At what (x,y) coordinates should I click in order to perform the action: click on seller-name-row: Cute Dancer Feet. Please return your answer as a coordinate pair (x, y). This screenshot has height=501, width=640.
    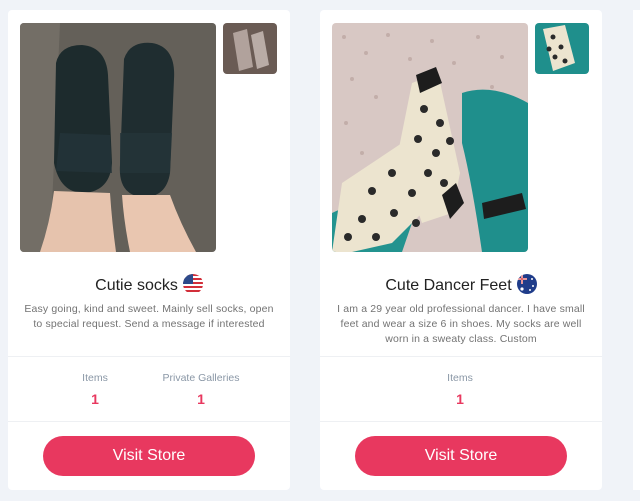
    Looking at the image, I should click on (461, 284).